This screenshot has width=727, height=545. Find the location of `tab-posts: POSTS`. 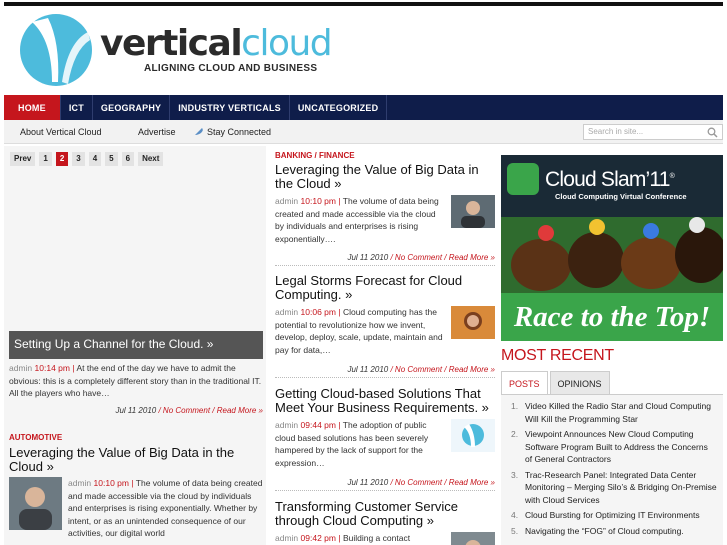

tab-posts: POSTS is located at coordinates (524, 382).